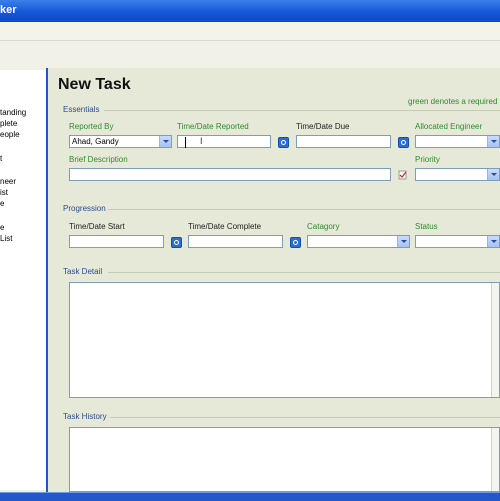 The width and height of the screenshot is (500, 501). I want to click on engineer-label: Allocated Engineer, so click(449, 126).